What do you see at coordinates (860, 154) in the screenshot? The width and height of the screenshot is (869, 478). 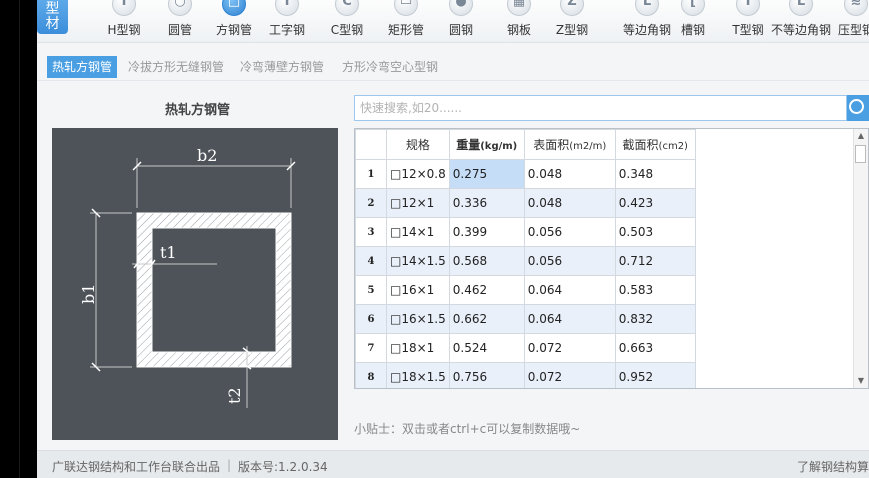 I see `scroll-thumb` at bounding box center [860, 154].